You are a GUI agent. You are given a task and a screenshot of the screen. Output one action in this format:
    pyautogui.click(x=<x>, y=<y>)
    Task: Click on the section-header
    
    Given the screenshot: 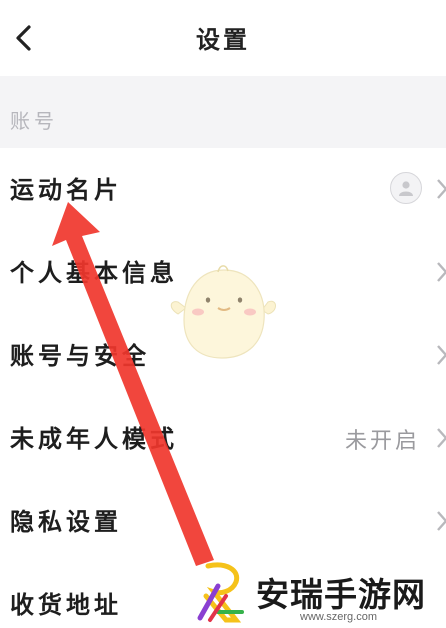 What is the action you would take?
    pyautogui.click(x=223, y=112)
    